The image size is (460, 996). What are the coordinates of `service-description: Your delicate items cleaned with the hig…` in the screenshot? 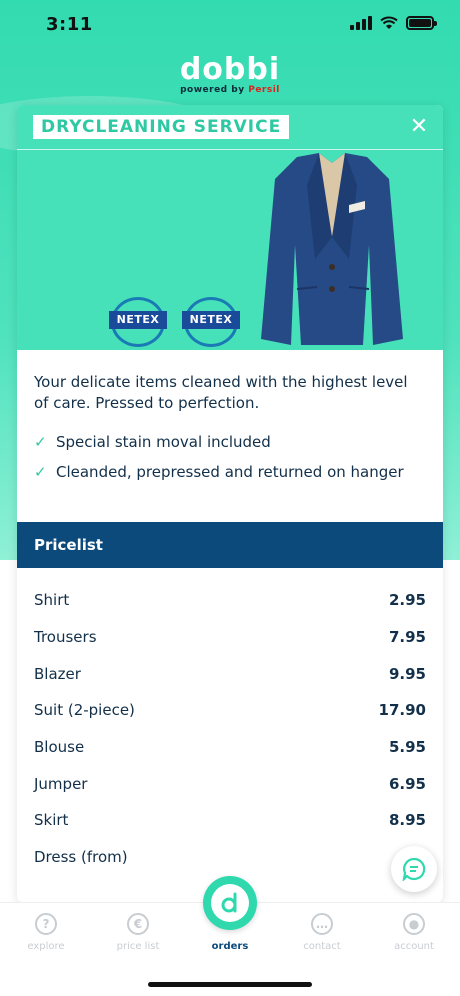 It's located at (230, 416).